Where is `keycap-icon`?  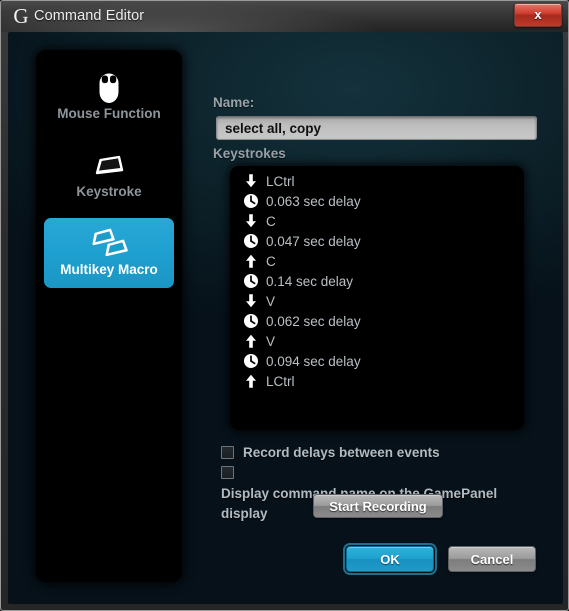
keycap-icon is located at coordinates (109, 165).